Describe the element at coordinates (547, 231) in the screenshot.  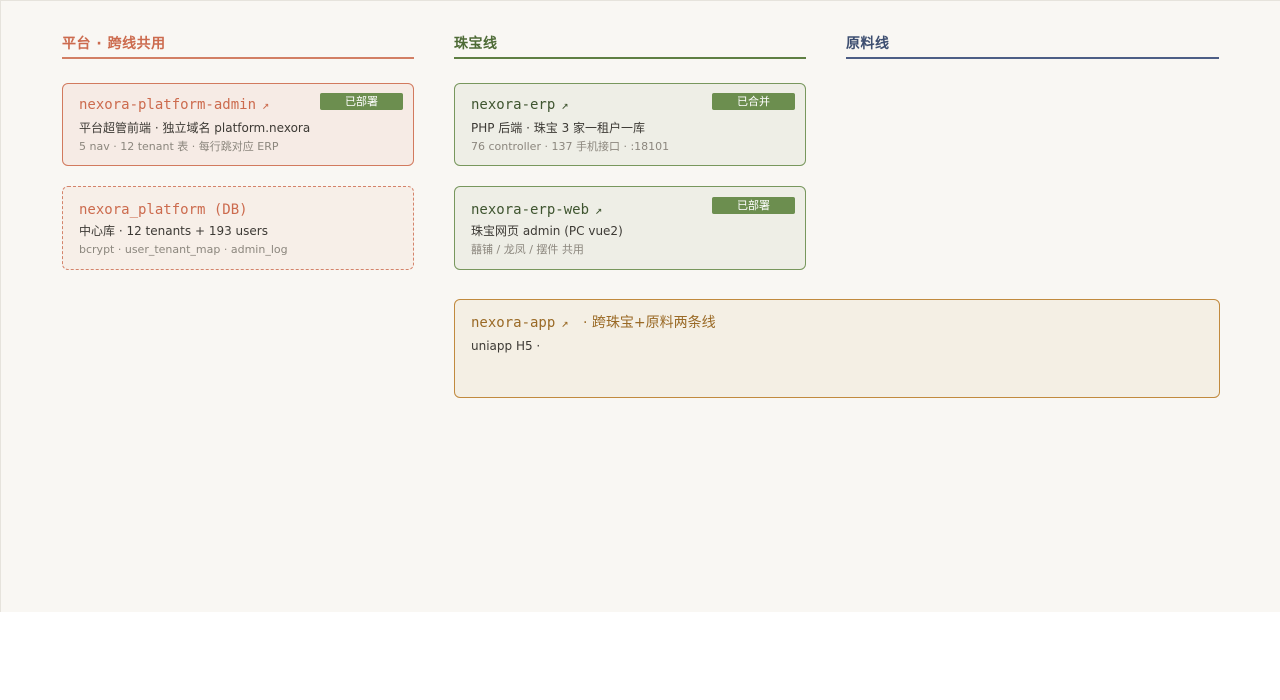
I see `card-description: 珠宝网页 admin (PC vue2)` at that location.